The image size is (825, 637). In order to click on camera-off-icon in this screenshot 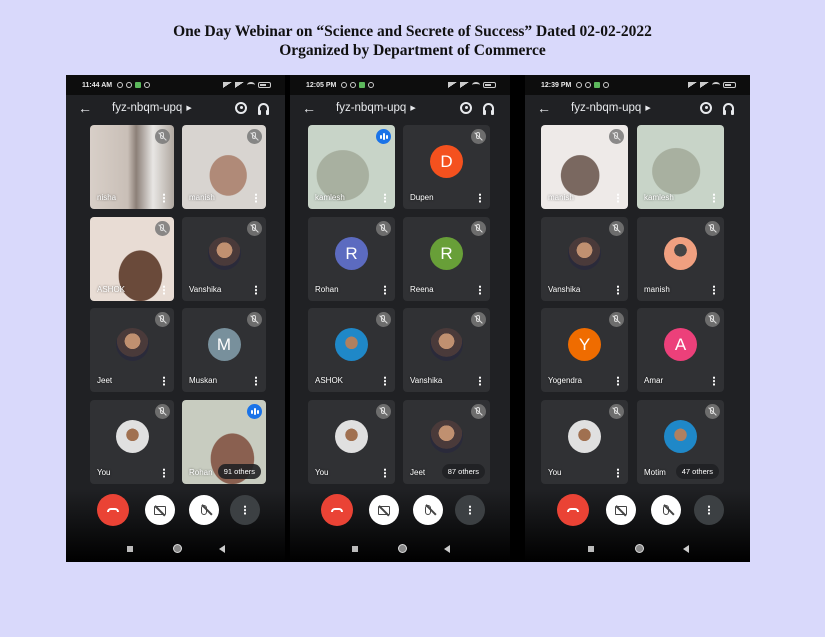, I will do `click(160, 510)`.